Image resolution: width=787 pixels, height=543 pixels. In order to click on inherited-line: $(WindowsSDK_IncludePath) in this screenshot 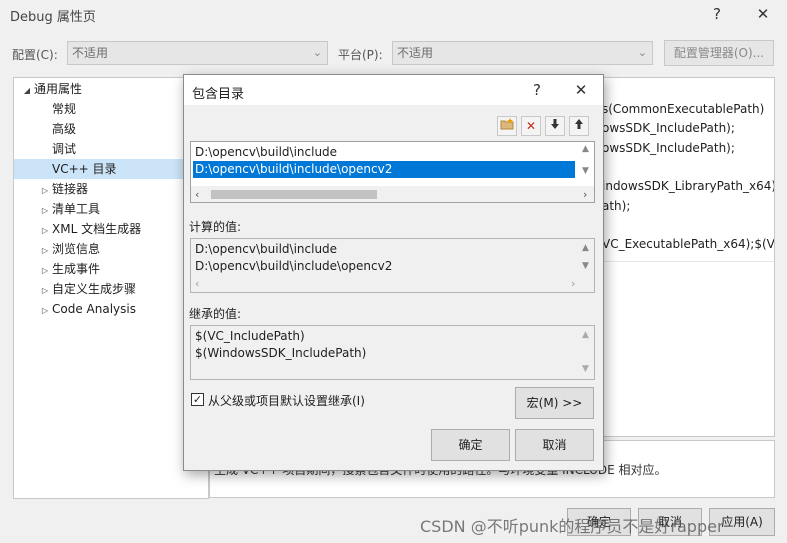, I will do `click(281, 353)`.